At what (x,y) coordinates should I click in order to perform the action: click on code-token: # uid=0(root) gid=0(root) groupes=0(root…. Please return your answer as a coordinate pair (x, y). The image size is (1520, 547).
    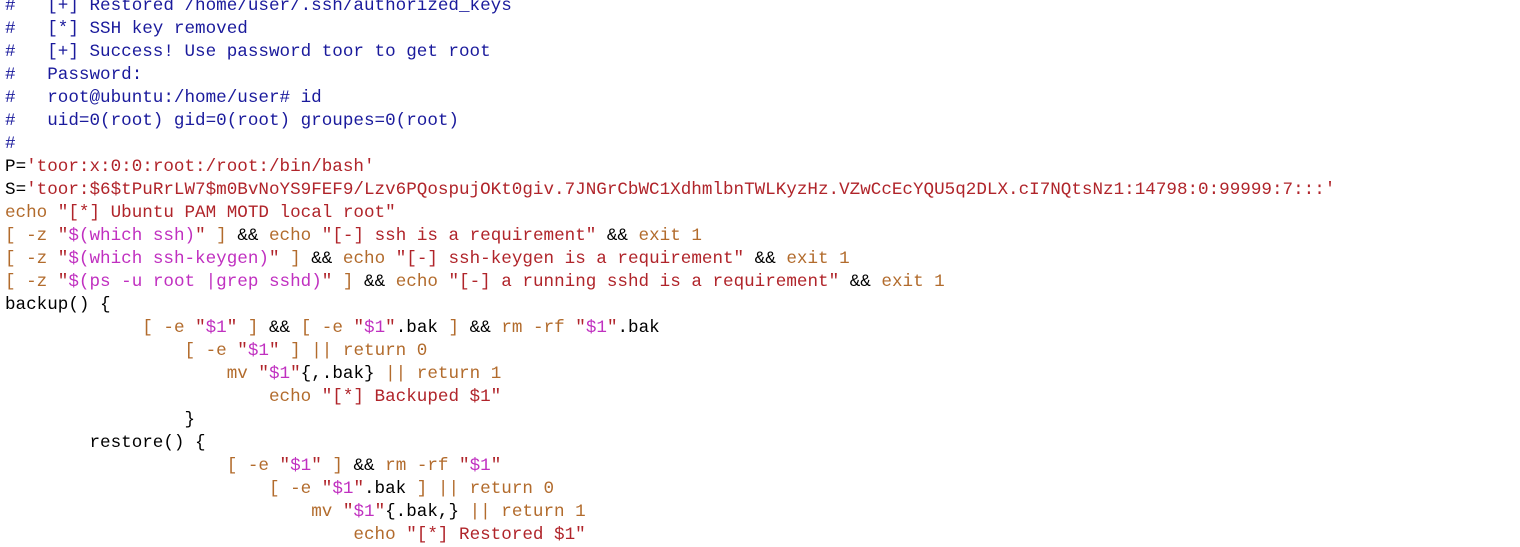
    Looking at the image, I should click on (232, 121).